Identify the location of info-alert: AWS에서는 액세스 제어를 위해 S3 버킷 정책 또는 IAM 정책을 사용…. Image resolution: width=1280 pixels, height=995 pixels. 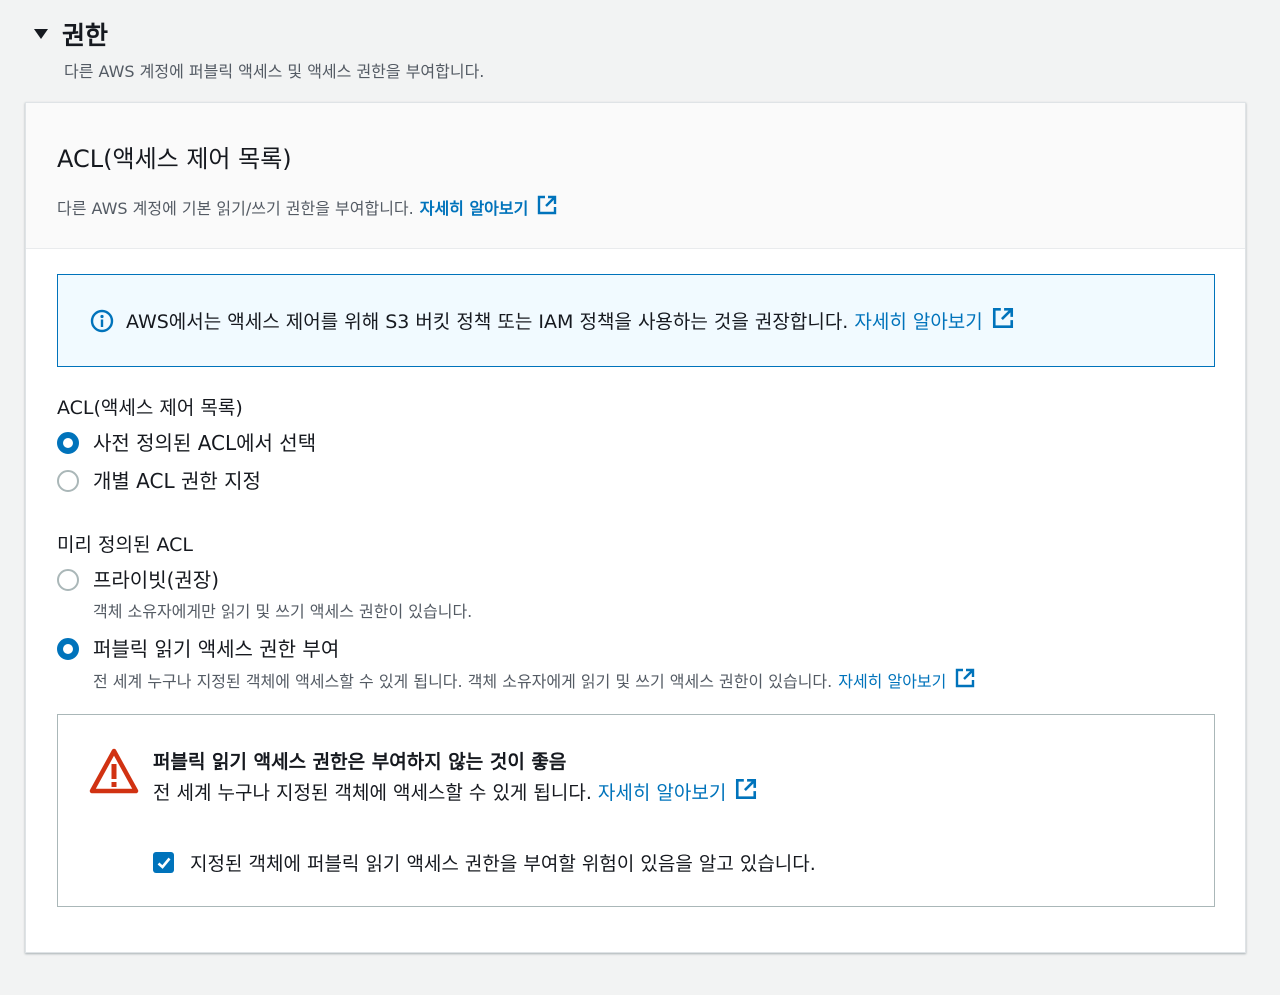
(636, 320).